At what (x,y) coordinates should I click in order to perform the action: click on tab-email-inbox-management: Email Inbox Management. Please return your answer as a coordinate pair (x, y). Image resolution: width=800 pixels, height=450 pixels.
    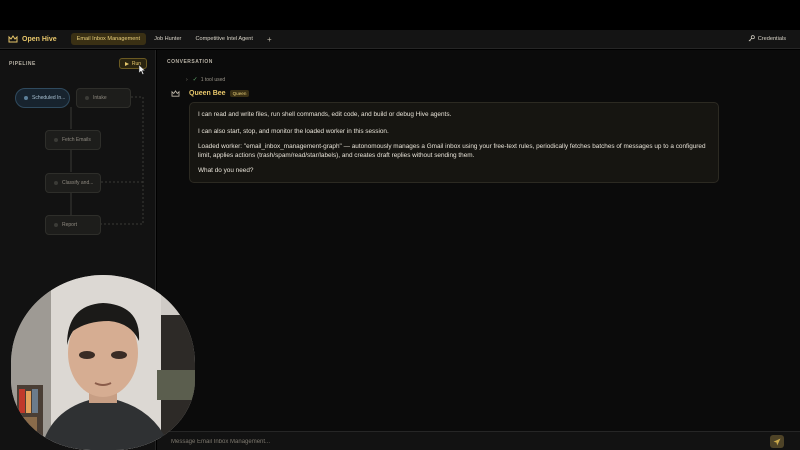
    Looking at the image, I should click on (108, 39).